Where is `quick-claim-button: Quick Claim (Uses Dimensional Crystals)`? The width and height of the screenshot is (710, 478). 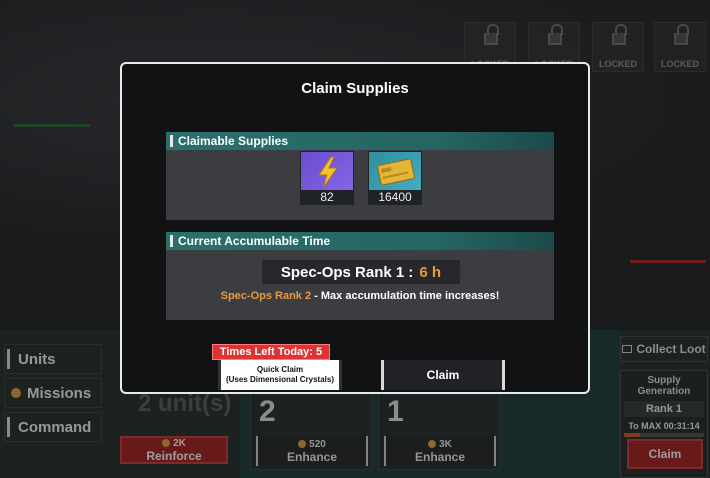
quick-claim-button: Quick Claim (Uses Dimensional Crystals) is located at coordinates (280, 375).